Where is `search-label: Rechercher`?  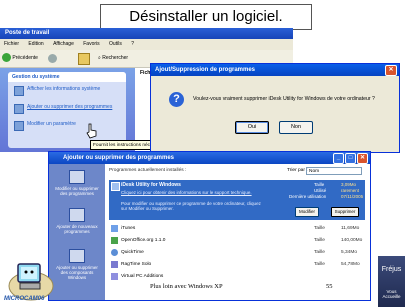 search-label: Rechercher is located at coordinates (115, 58).